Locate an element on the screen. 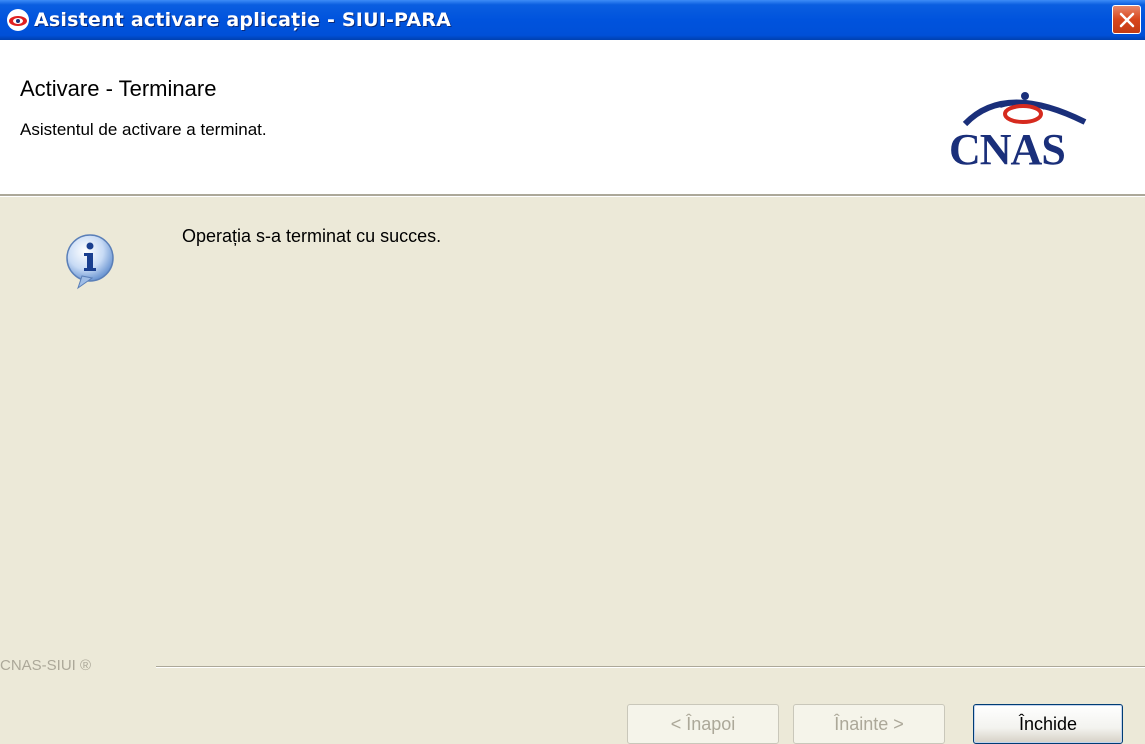  eye-app-icon is located at coordinates (18, 20).